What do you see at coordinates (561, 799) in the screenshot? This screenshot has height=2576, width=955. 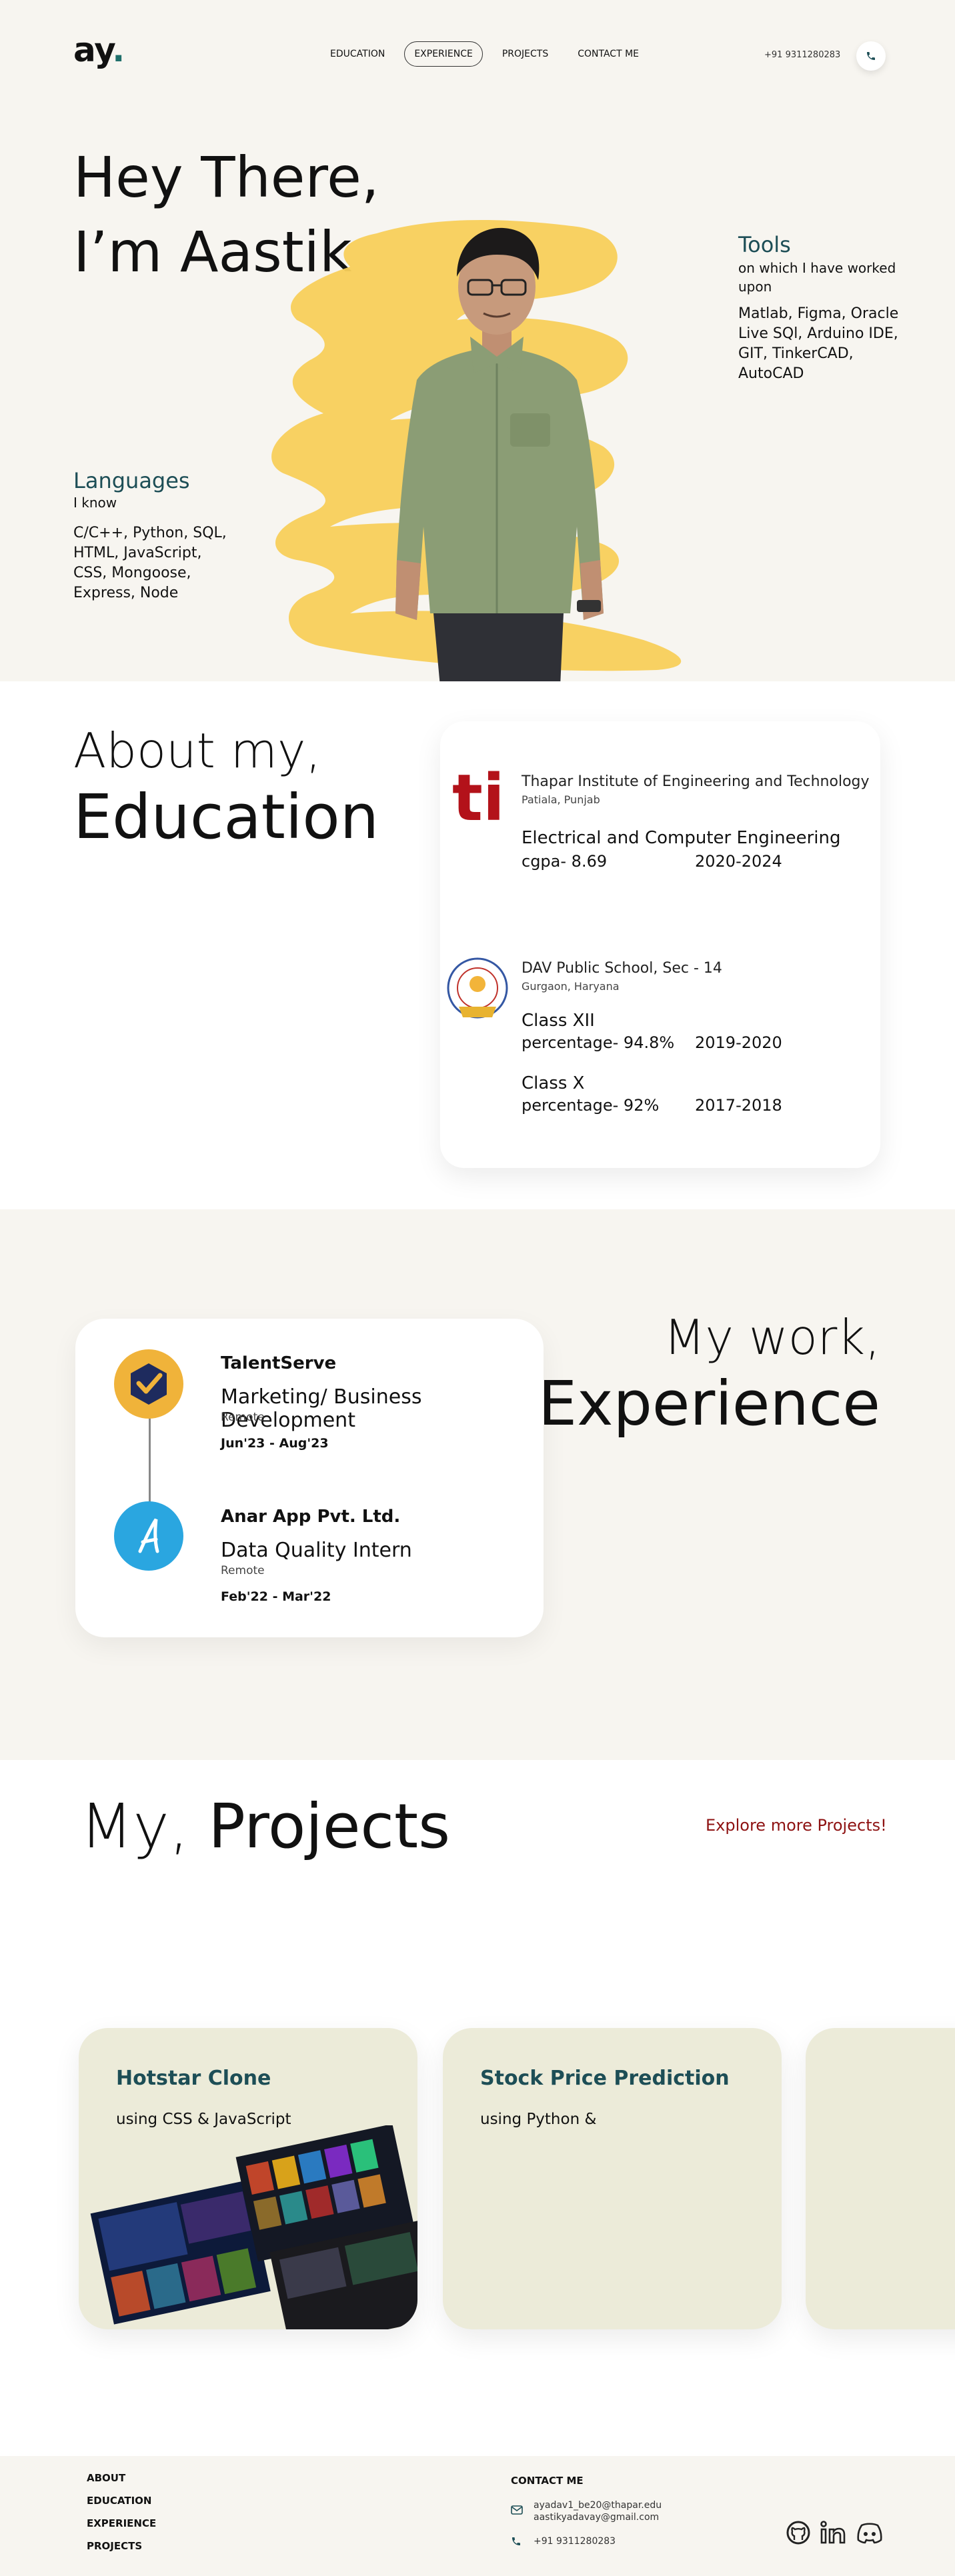 I see `thapar-location: Patiala, Punjab` at bounding box center [561, 799].